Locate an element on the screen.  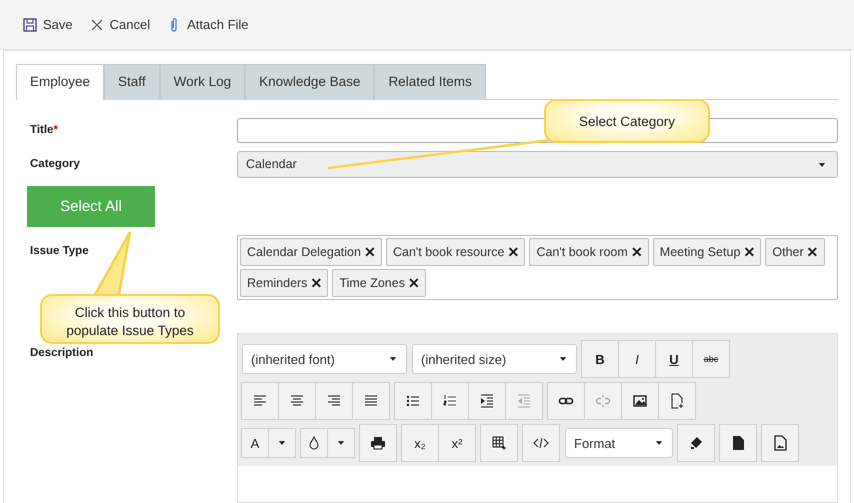
align-left-button is located at coordinates (260, 401).